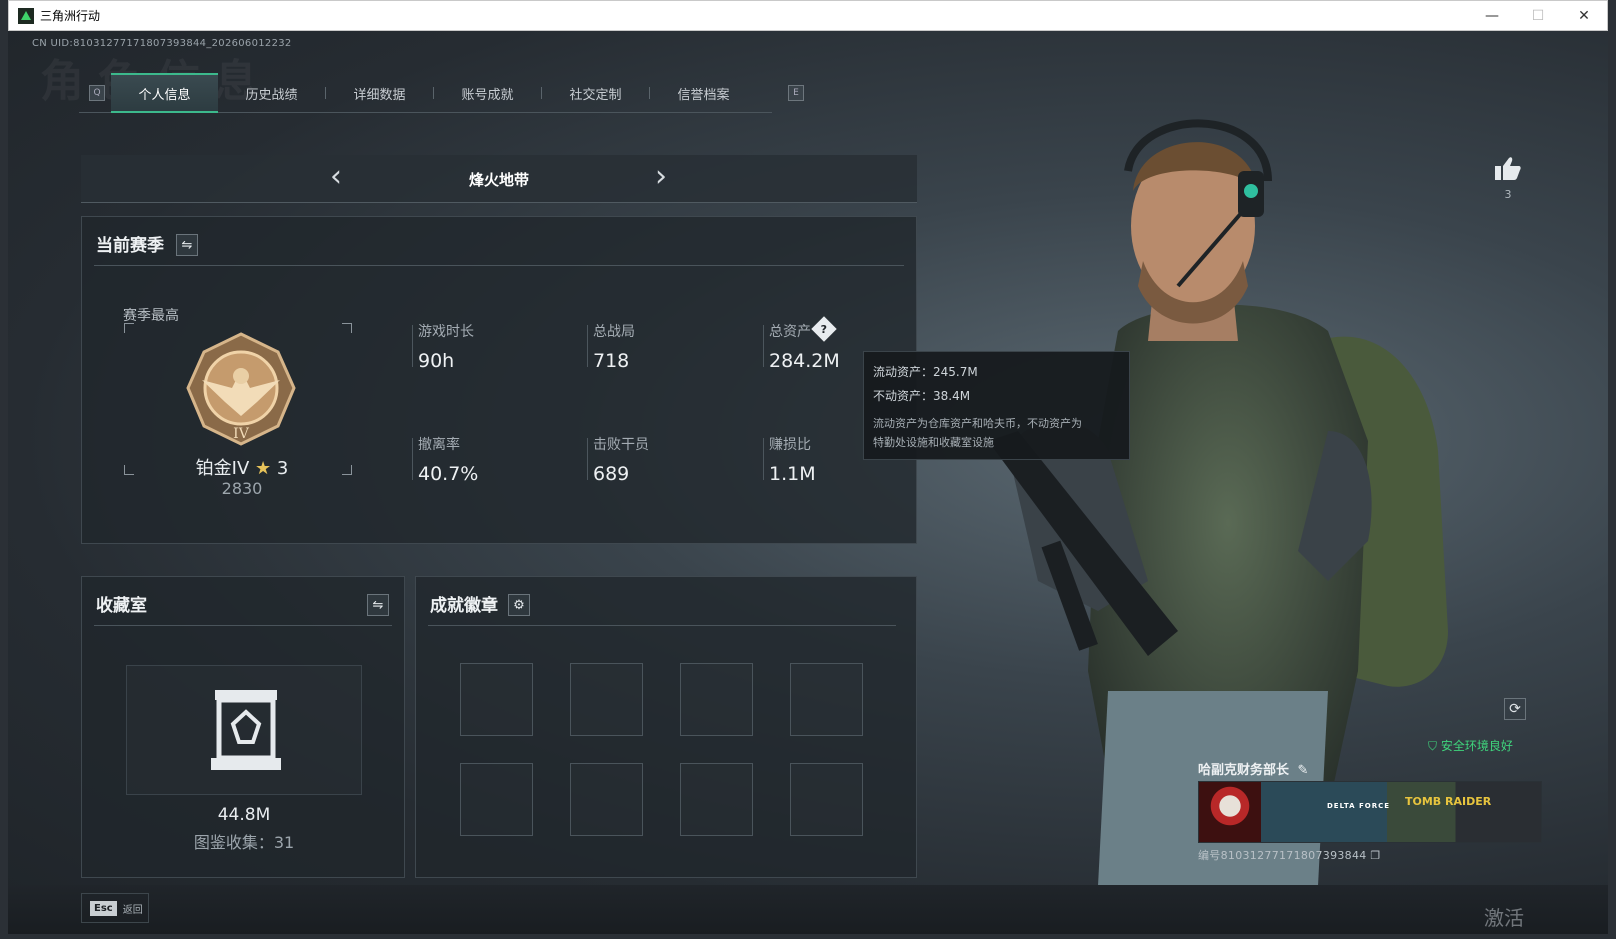 The width and height of the screenshot is (1616, 939). I want to click on tab-social: 社交定制, so click(595, 93).